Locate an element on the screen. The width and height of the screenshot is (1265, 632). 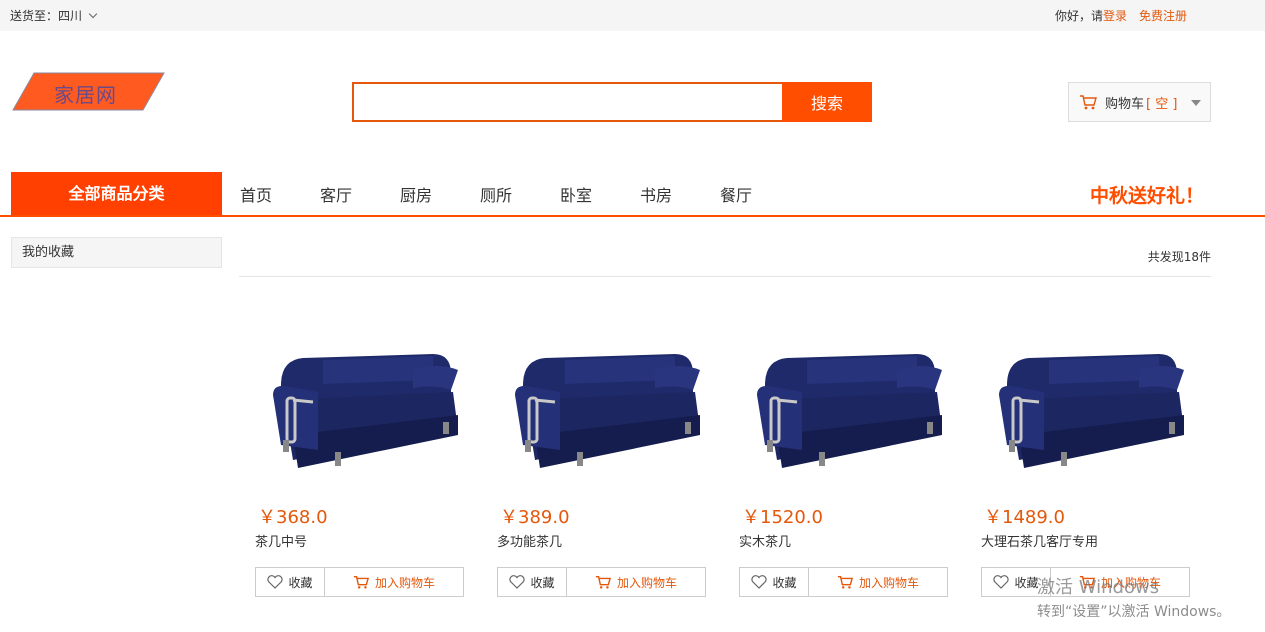
search-input is located at coordinates (567, 102).